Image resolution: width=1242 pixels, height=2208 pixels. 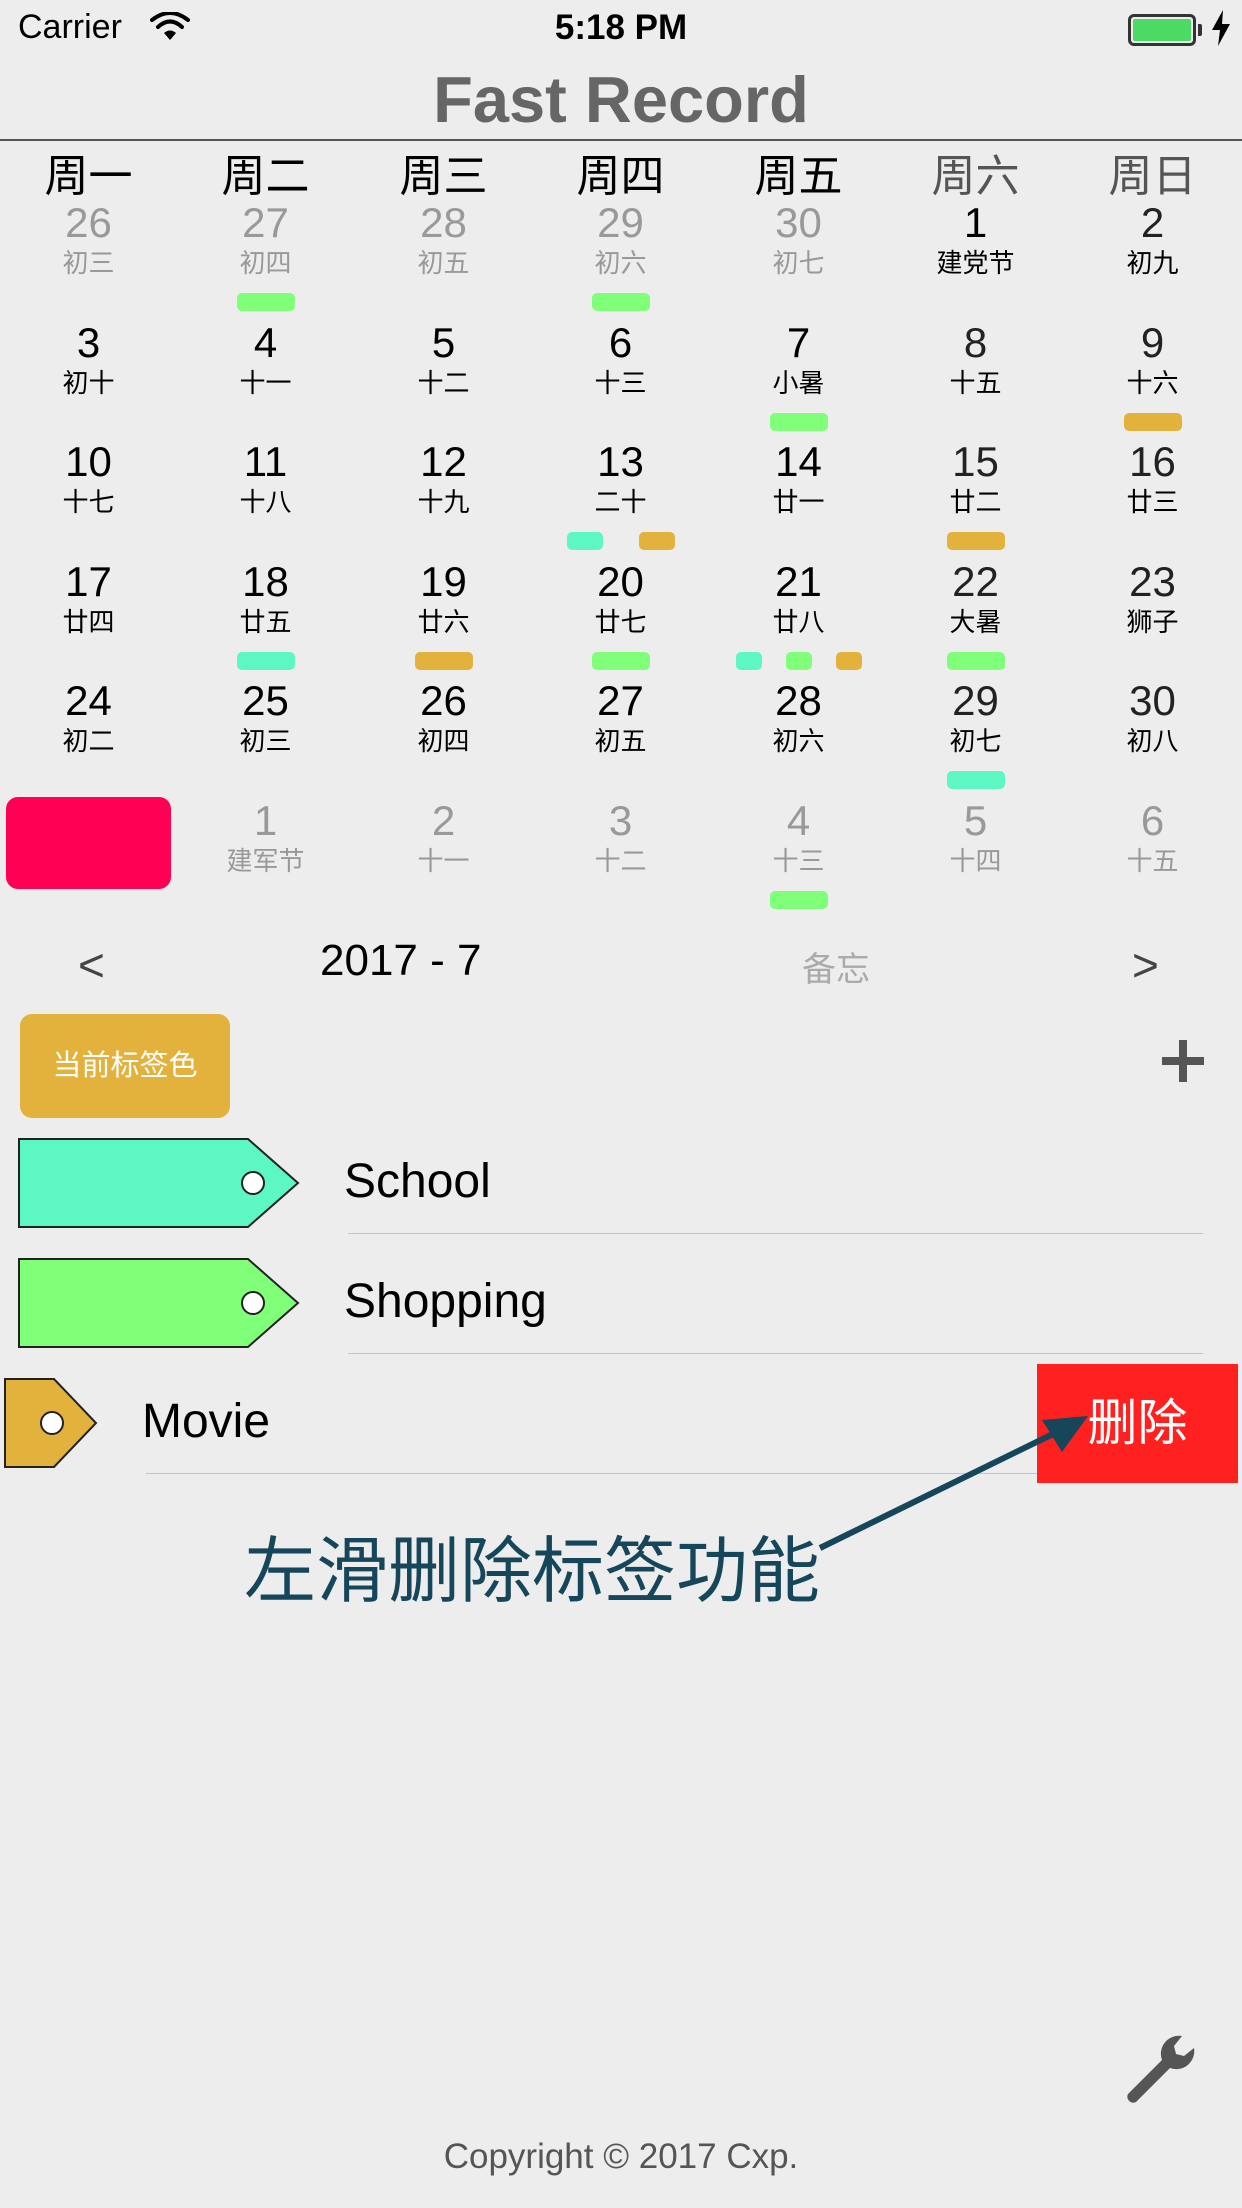 I want to click on calendar-day: 7 小暑, so click(x=798, y=380).